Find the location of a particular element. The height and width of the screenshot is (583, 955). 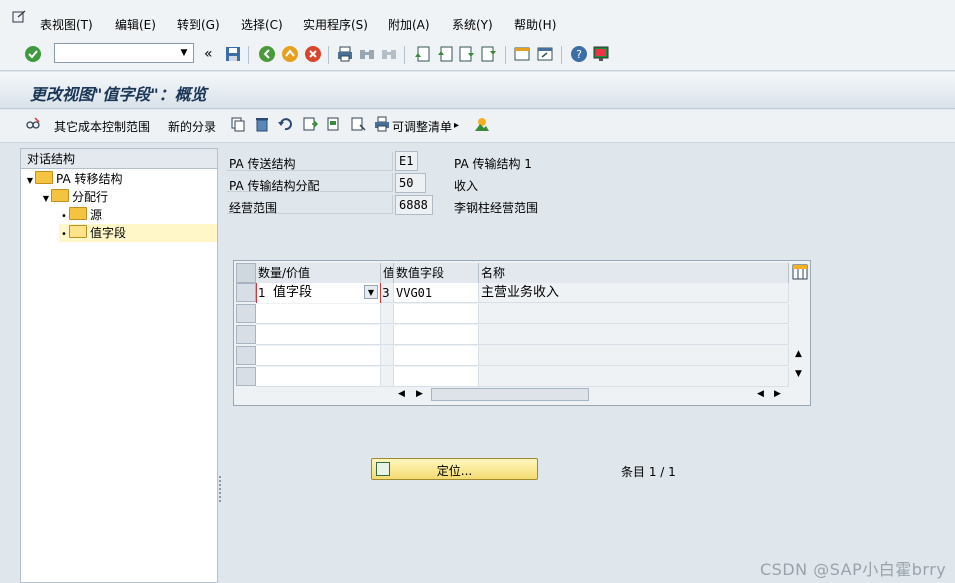

more-options-icon: ▸ is located at coordinates (456, 125).